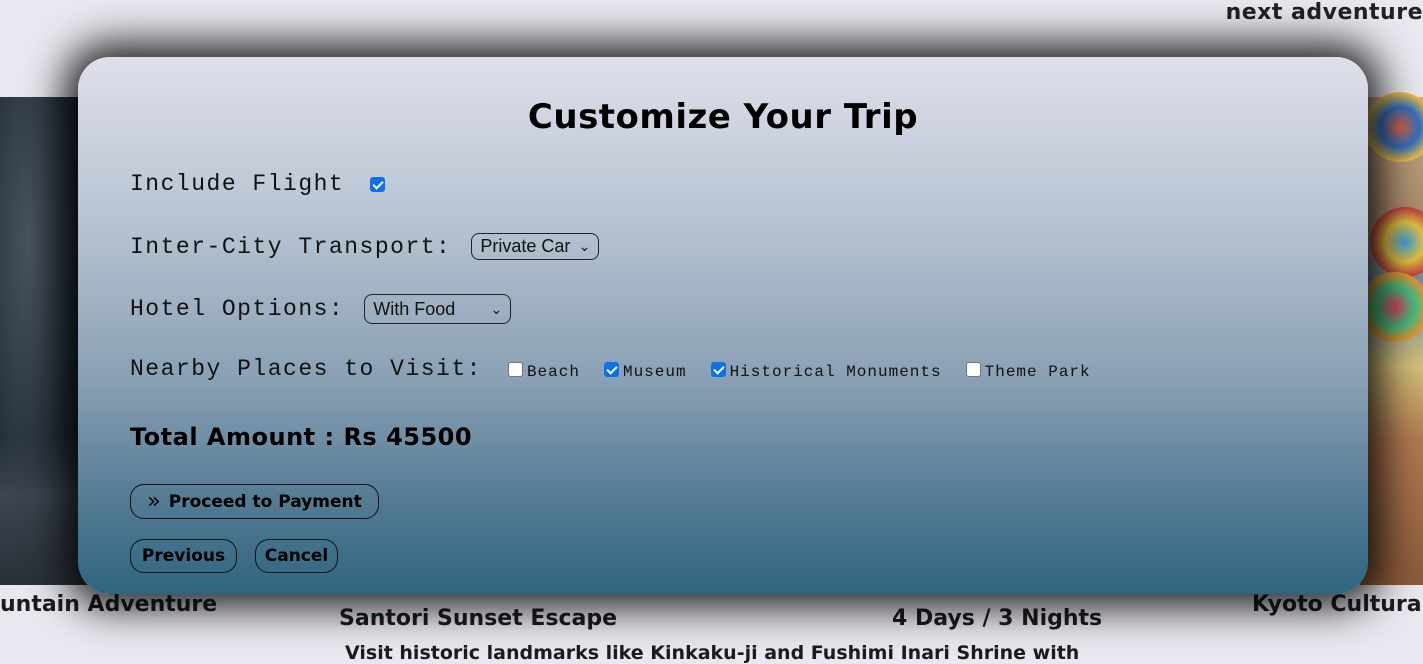 The image size is (1423, 664). What do you see at coordinates (1324, 12) in the screenshot?
I see `page-heading: next adventure` at bounding box center [1324, 12].